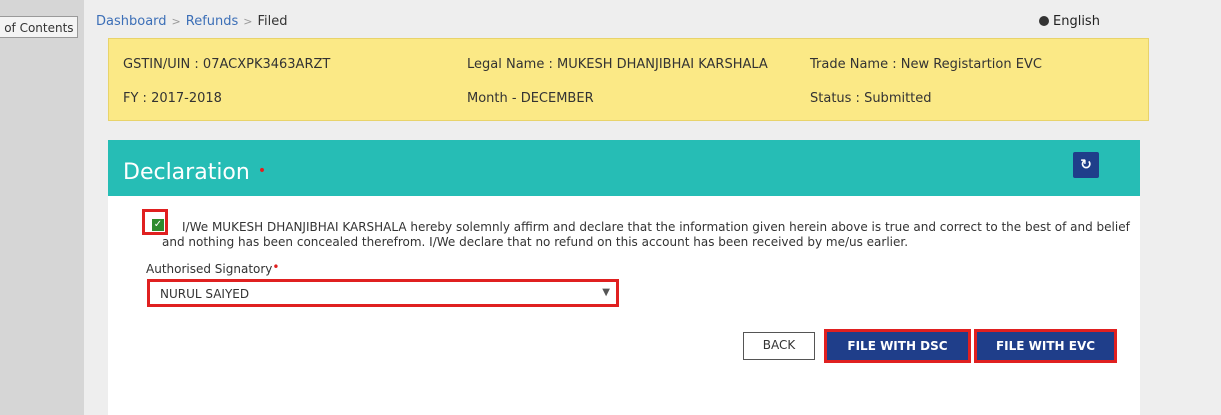 The width and height of the screenshot is (1221, 415). I want to click on status-text: Status : Submitted, so click(871, 98).